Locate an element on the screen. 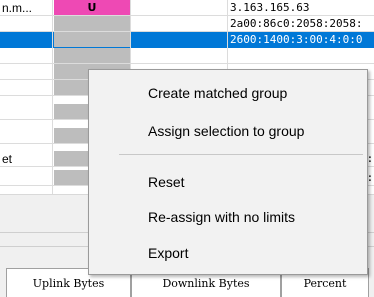 The image size is (374, 297). ip-address-cell: 2a00:86c0:2058:2058: is located at coordinates (296, 23).